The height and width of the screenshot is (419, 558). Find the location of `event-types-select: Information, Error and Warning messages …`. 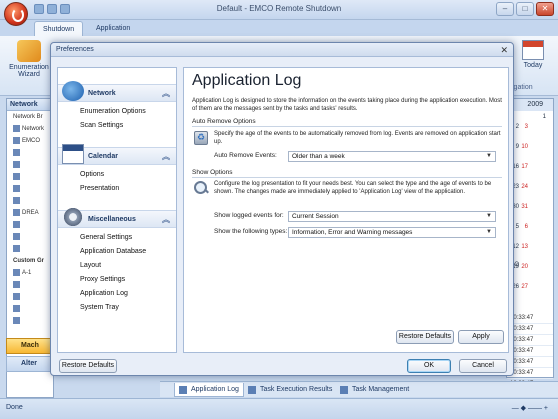

event-types-select: Information, Error and Warning messages … is located at coordinates (392, 232).